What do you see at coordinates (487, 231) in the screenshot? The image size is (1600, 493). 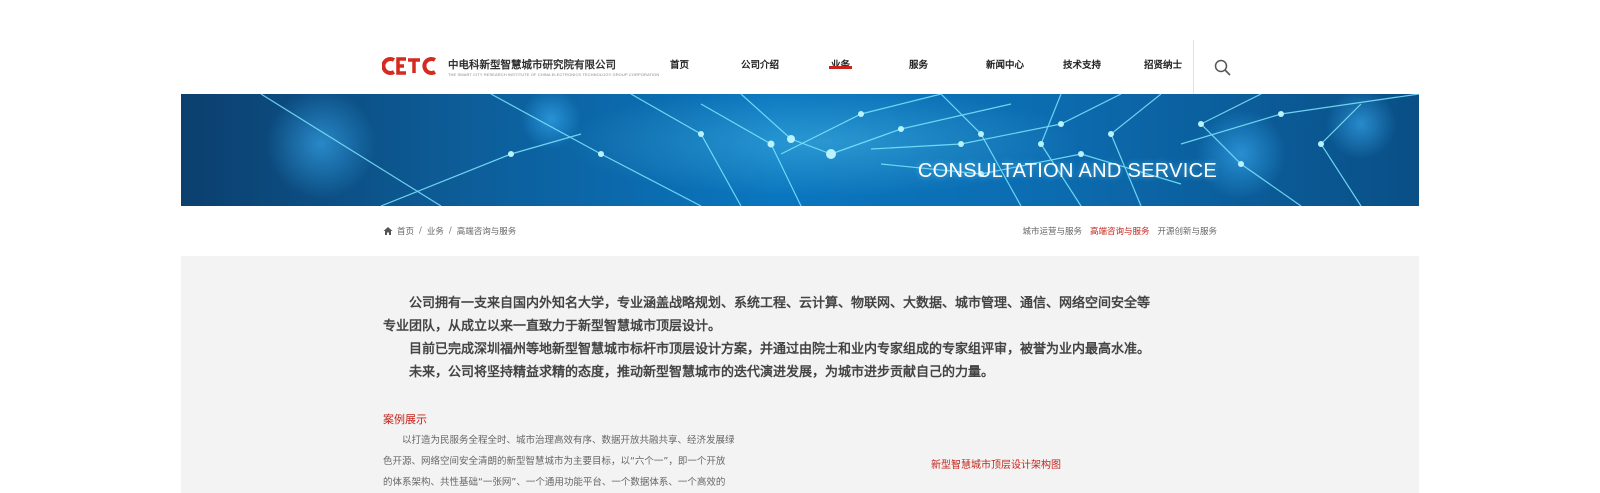 I see `breadcrumb-current: 高端咨询与服务` at bounding box center [487, 231].